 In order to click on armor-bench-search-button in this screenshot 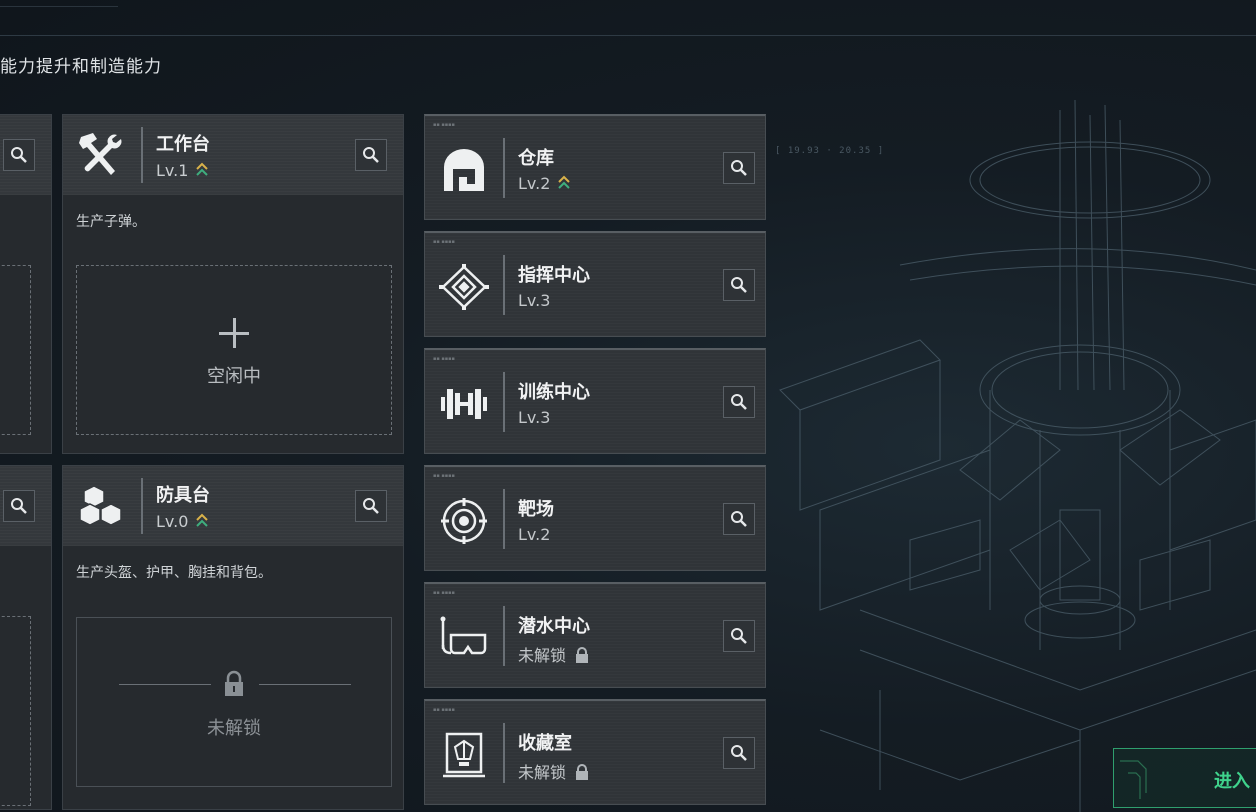, I will do `click(371, 506)`.